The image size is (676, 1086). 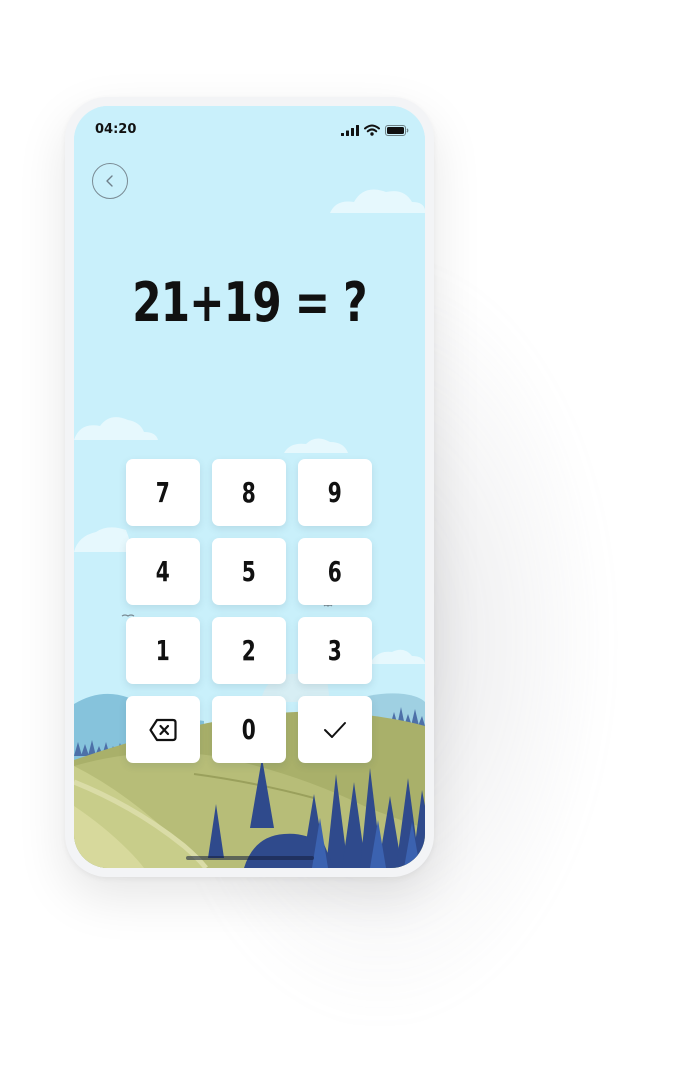 What do you see at coordinates (397, 130) in the screenshot?
I see `battery-icon` at bounding box center [397, 130].